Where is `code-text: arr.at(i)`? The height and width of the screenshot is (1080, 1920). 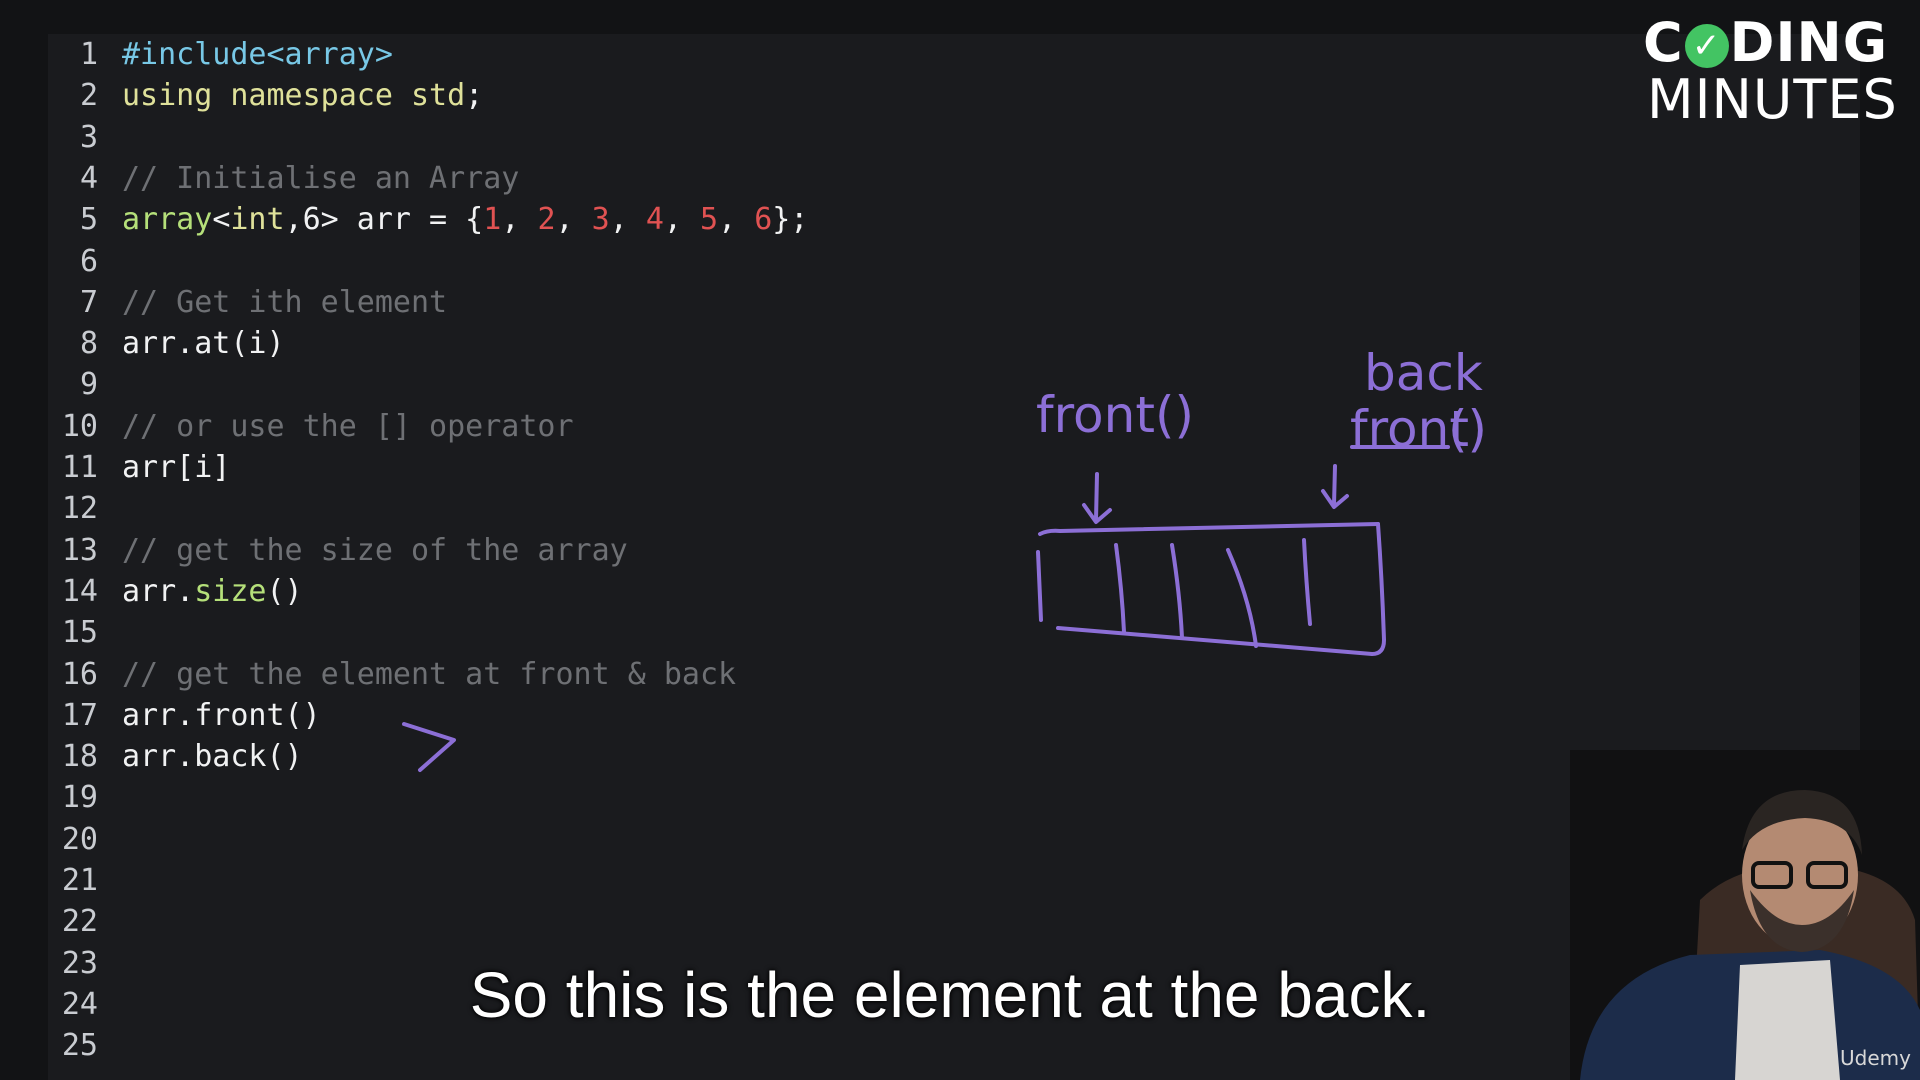
code-text: arr.at(i) is located at coordinates (203, 343).